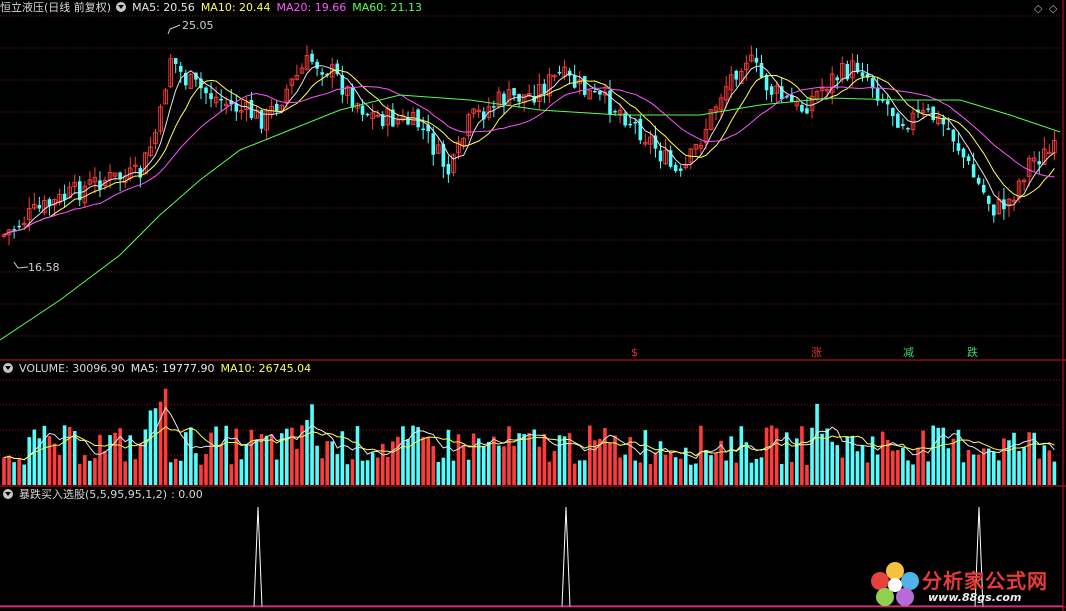  What do you see at coordinates (174, 29) in the screenshot?
I see `high-price-marker` at bounding box center [174, 29].